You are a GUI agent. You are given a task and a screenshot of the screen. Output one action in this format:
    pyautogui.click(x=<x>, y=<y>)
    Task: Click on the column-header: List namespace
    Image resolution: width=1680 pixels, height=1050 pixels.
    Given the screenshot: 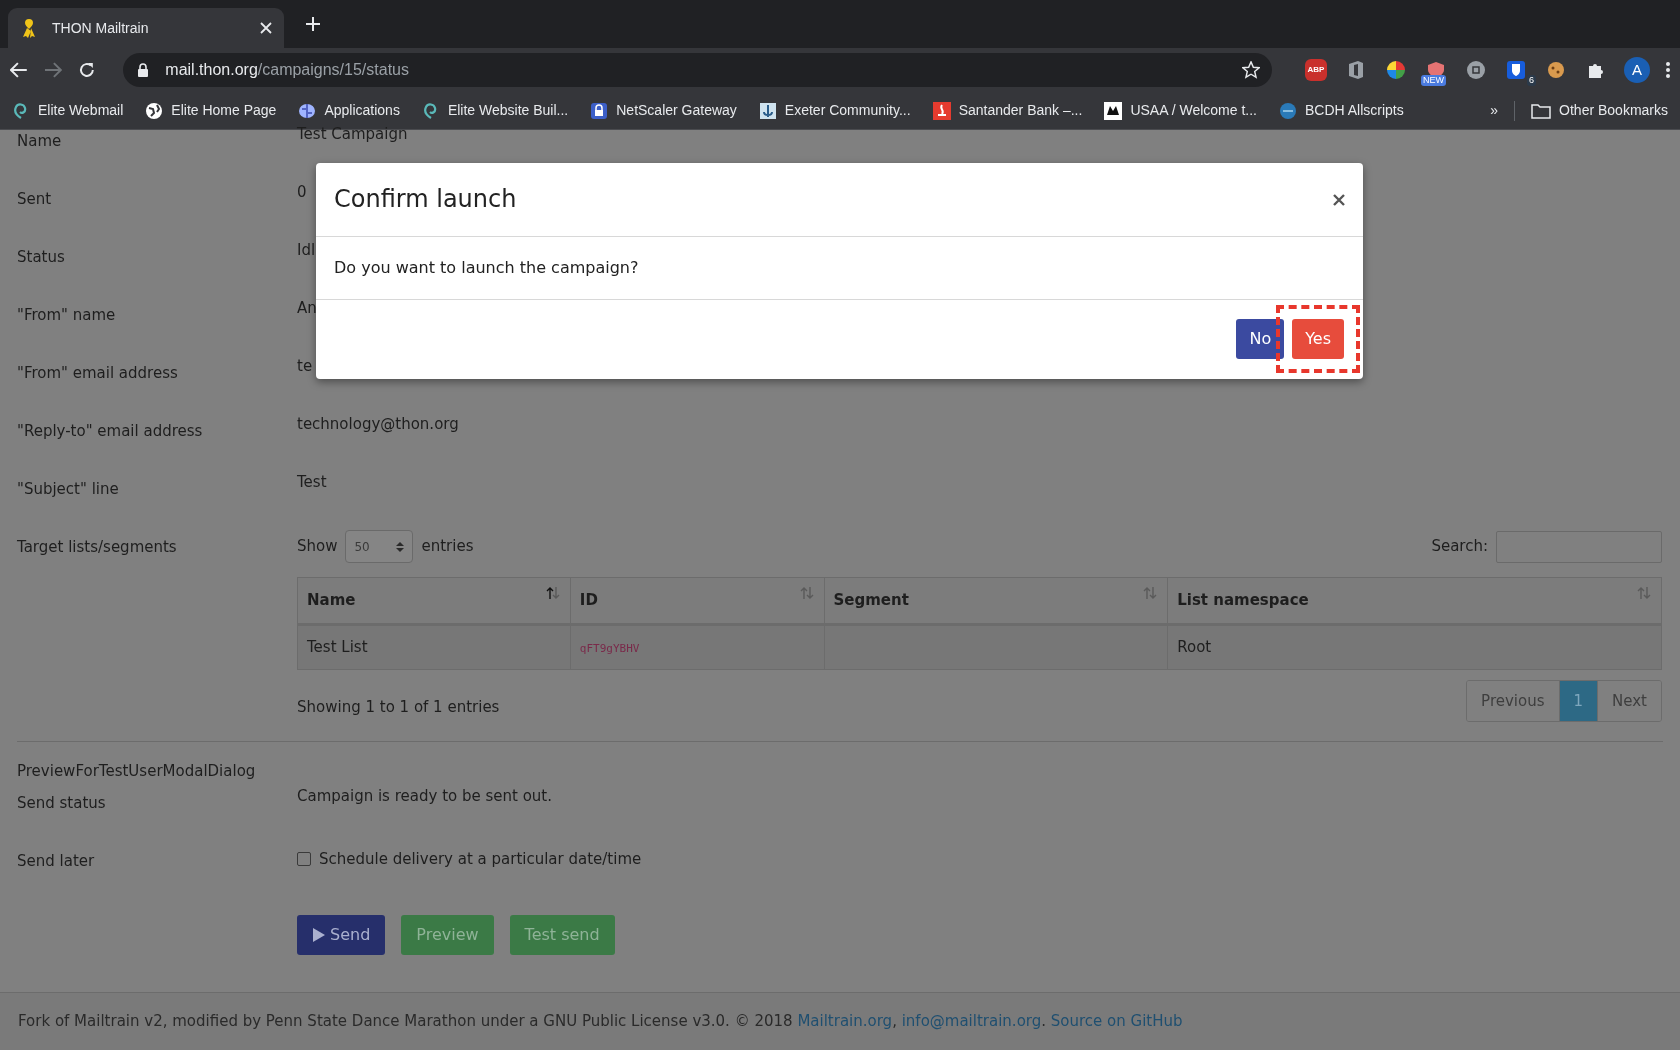 What is the action you would take?
    pyautogui.click(x=1414, y=601)
    